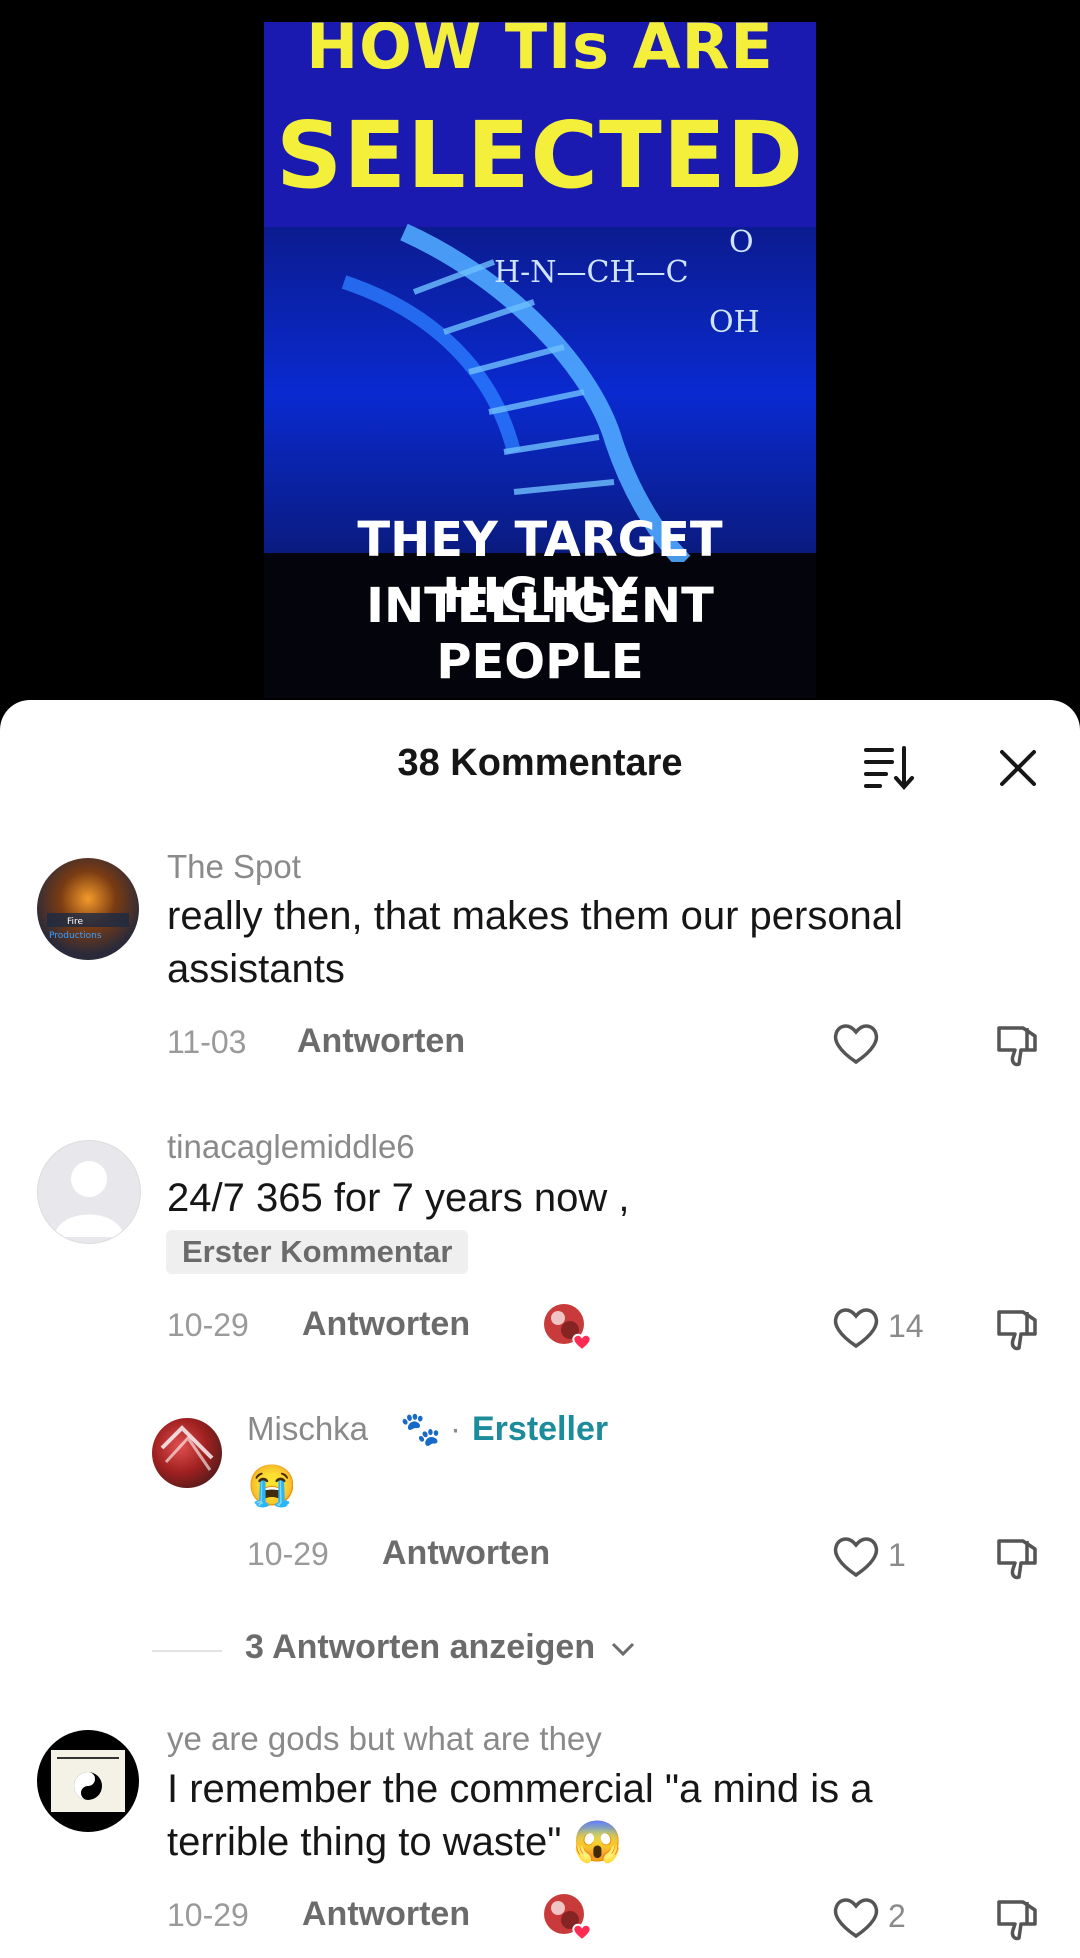 This screenshot has width=1080, height=1958. I want to click on svg-text: Fire, so click(75, 922).